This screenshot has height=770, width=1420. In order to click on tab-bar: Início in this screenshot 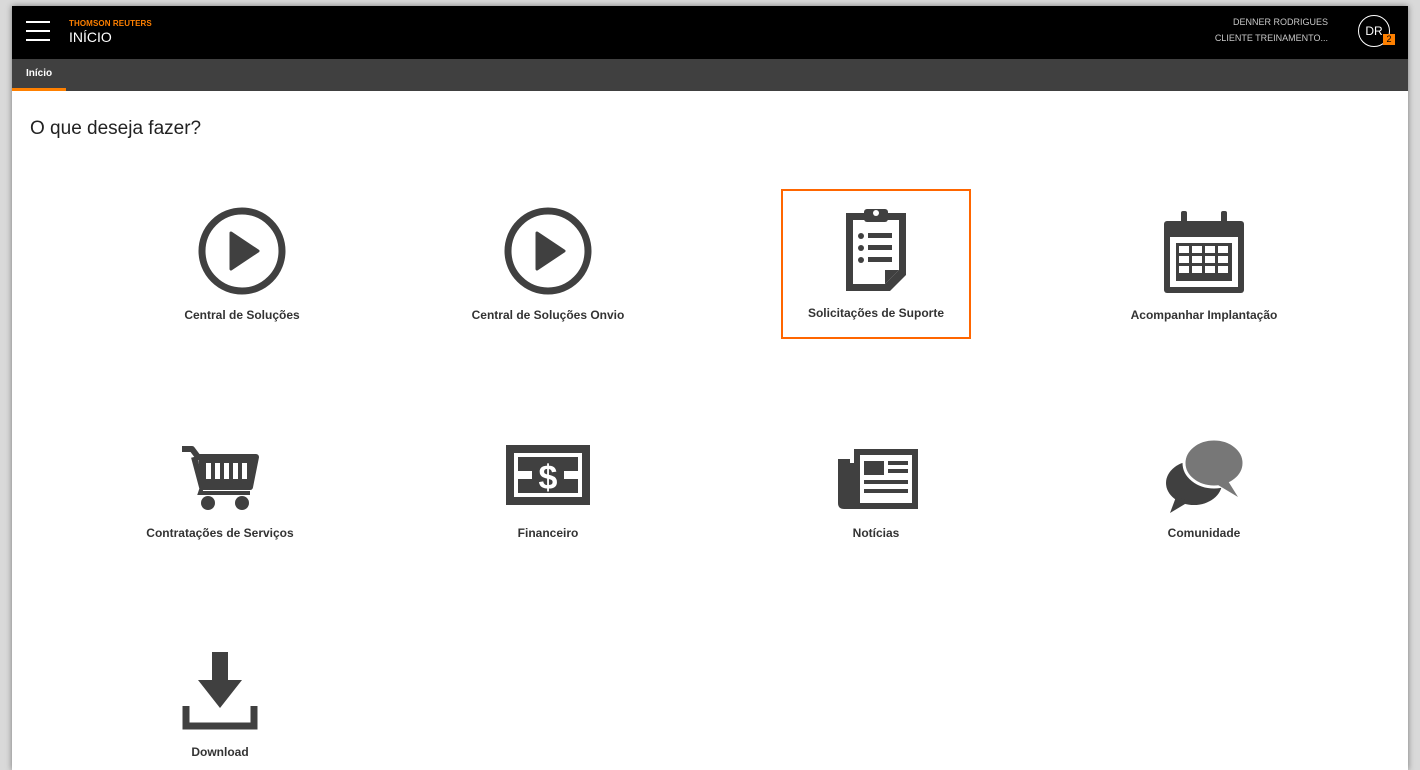, I will do `click(710, 75)`.